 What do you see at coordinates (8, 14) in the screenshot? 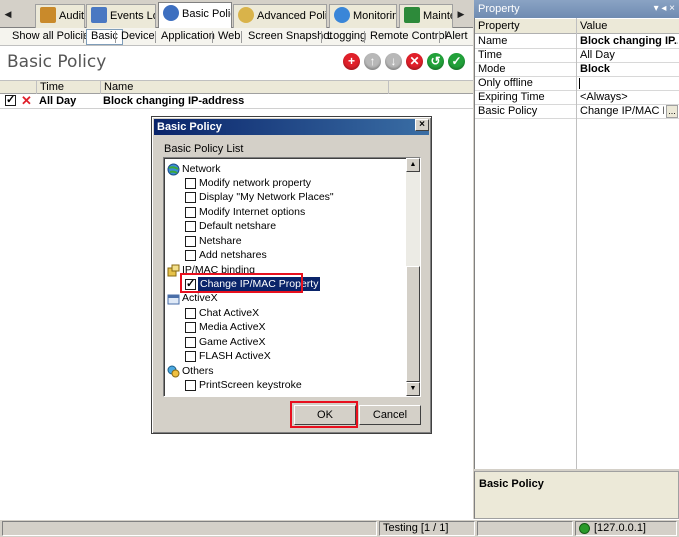
I see `tab-scroll-left-icon: ◀` at bounding box center [8, 14].